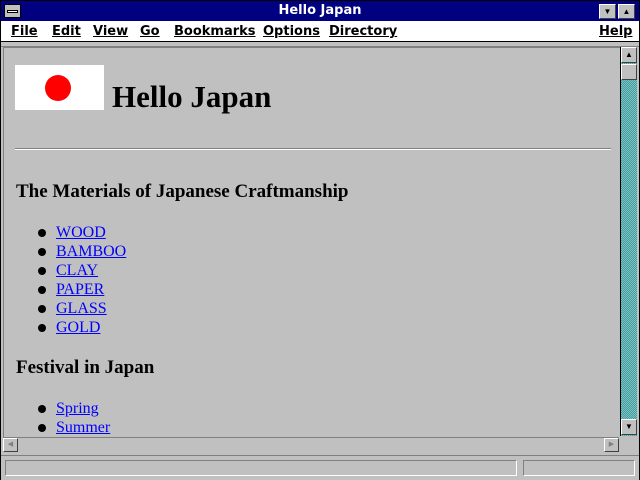  Describe the element at coordinates (150, 31) in the screenshot. I see `menu-go: Go` at that location.